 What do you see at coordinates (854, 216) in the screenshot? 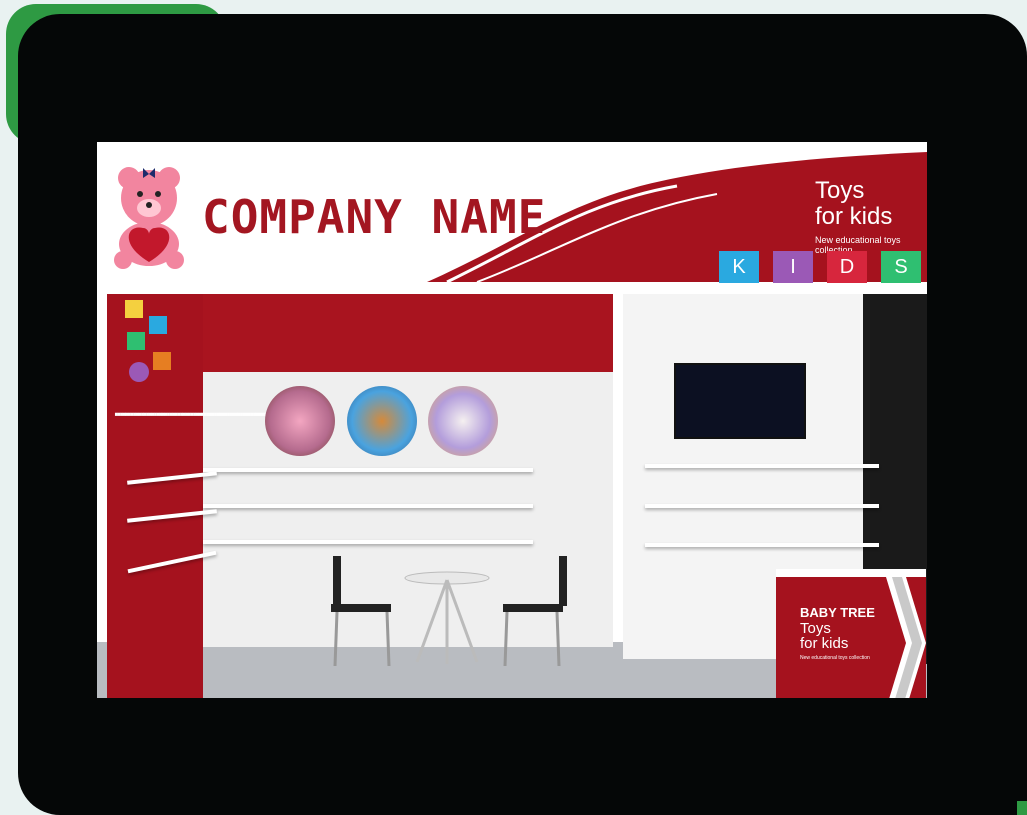
I see `toys-line2: for kids` at bounding box center [854, 216].